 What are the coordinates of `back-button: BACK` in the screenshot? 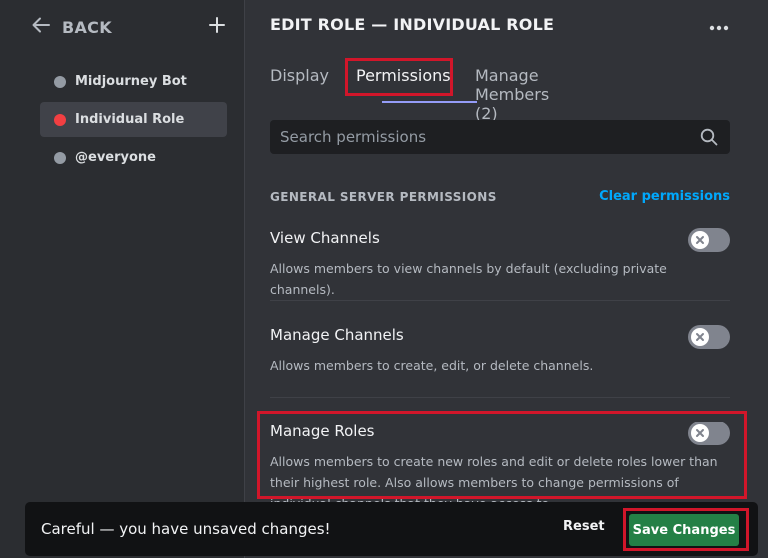 It's located at (72, 27).